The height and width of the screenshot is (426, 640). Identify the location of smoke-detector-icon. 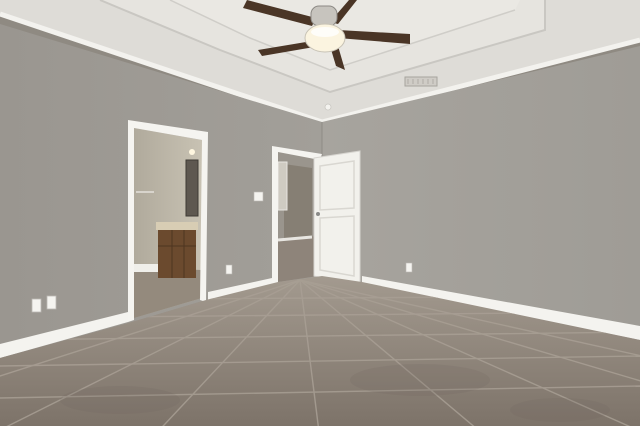
(328, 107).